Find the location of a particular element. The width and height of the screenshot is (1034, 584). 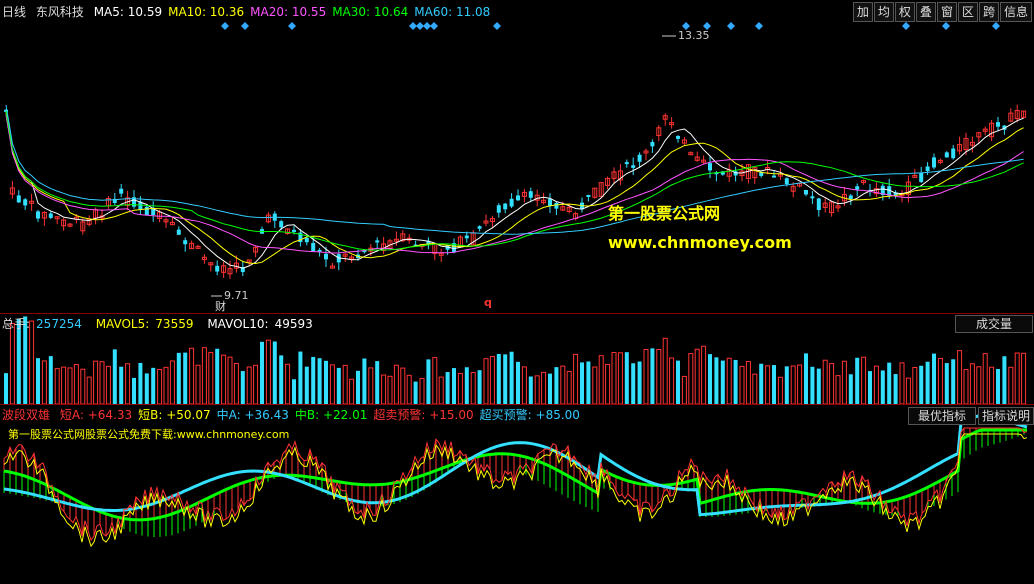

stock-name: 东风科技 is located at coordinates (59, 12).